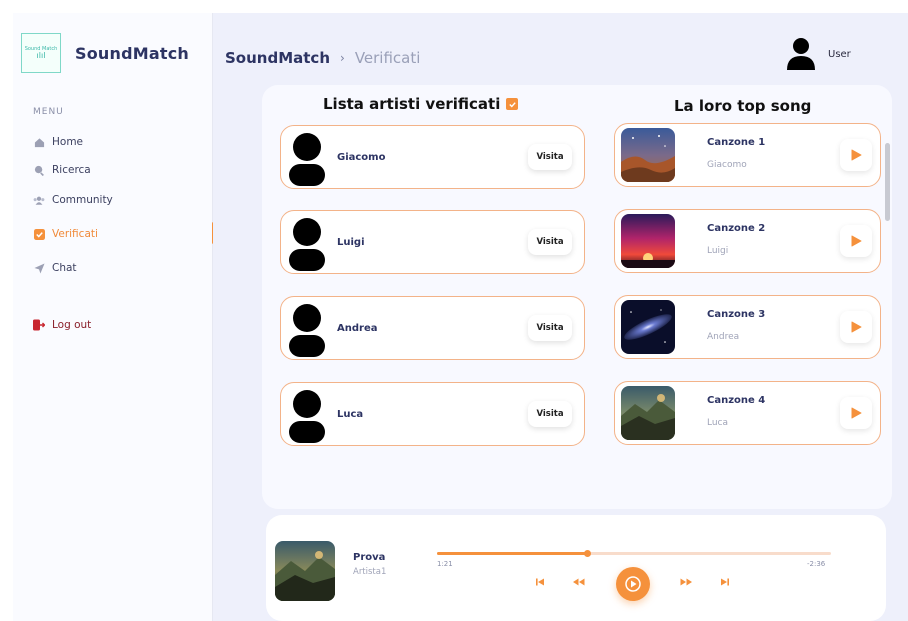 This screenshot has width=908, height=621. I want to click on user-avatar-icon, so click(801, 54).